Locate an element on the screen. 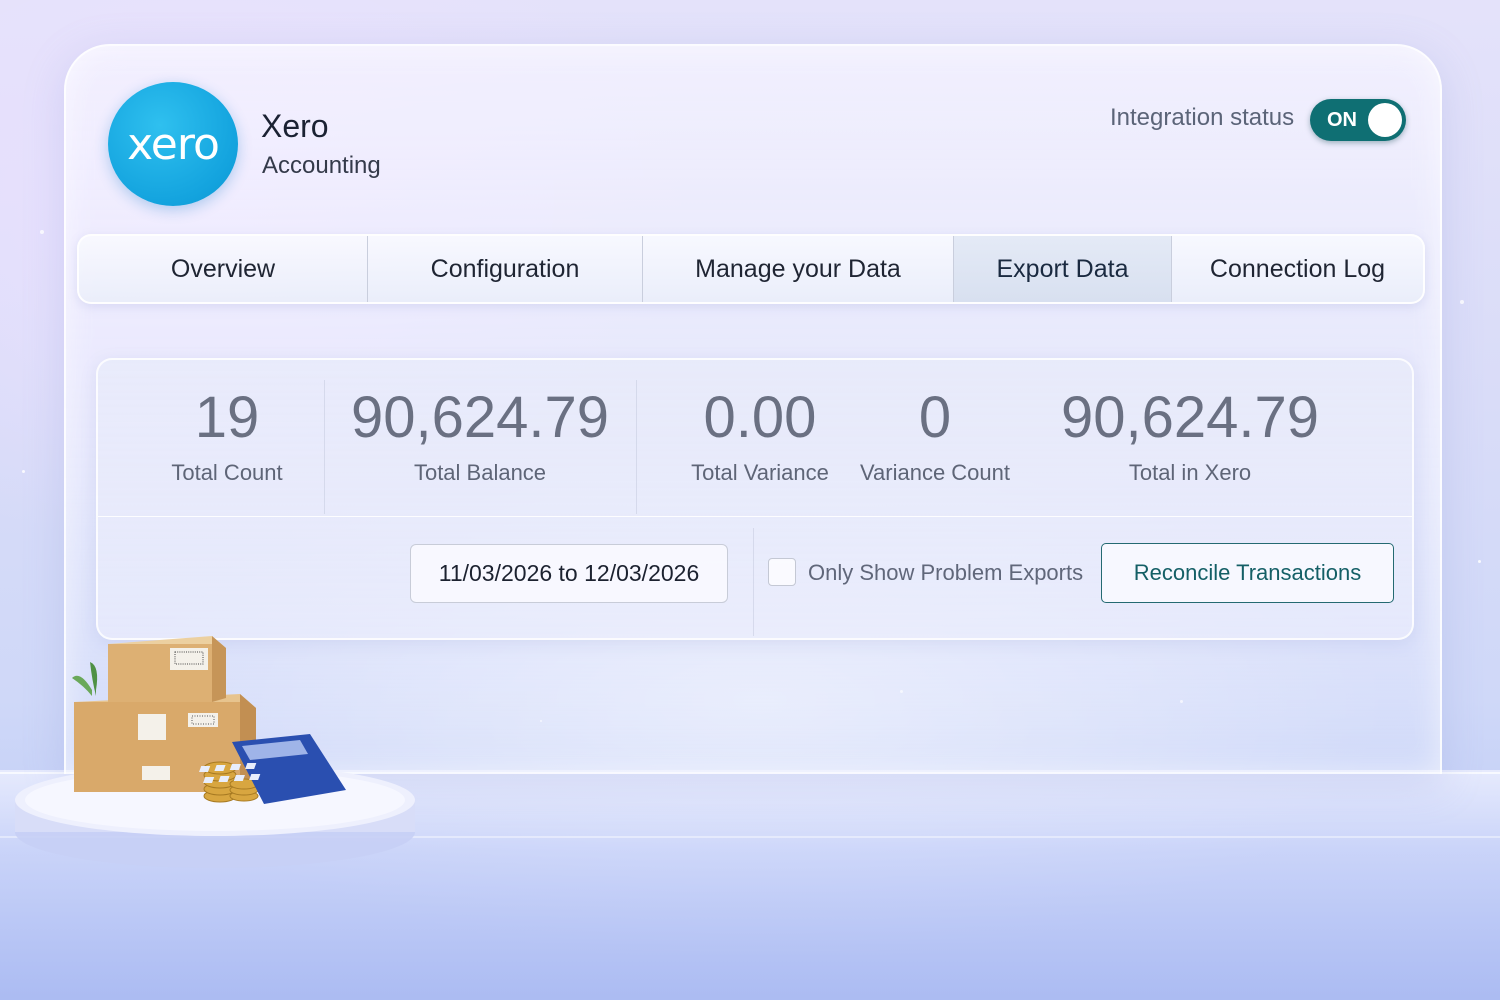  tab-label: Configuration is located at coordinates (505, 268).